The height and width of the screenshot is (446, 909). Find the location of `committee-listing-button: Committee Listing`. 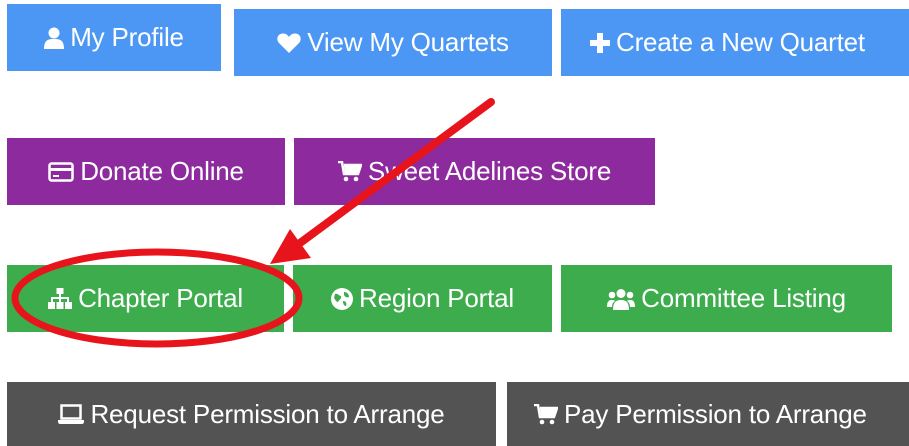

committee-listing-button: Committee Listing is located at coordinates (726, 298).